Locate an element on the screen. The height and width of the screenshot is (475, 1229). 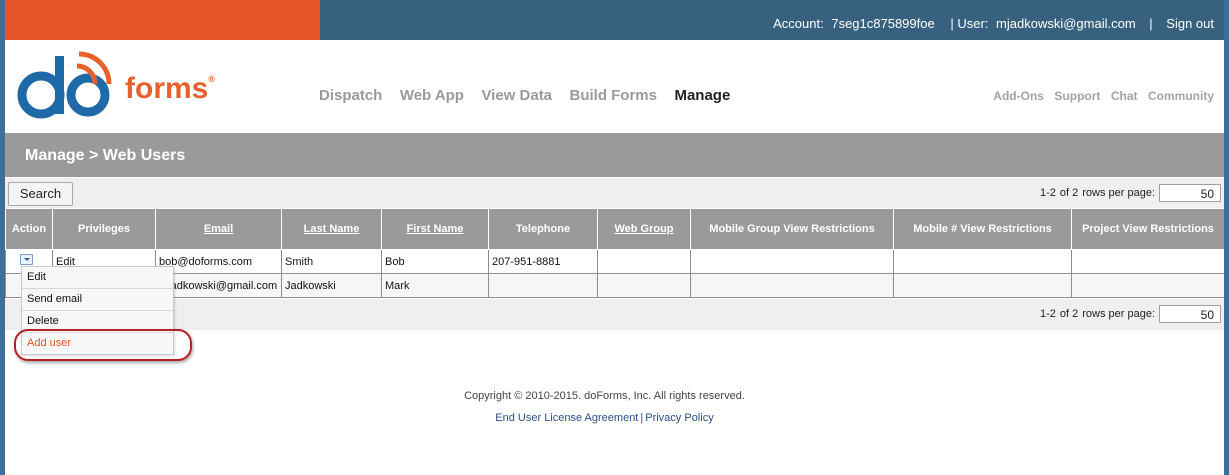
doforms-logo: forms® is located at coordinates (115, 86).